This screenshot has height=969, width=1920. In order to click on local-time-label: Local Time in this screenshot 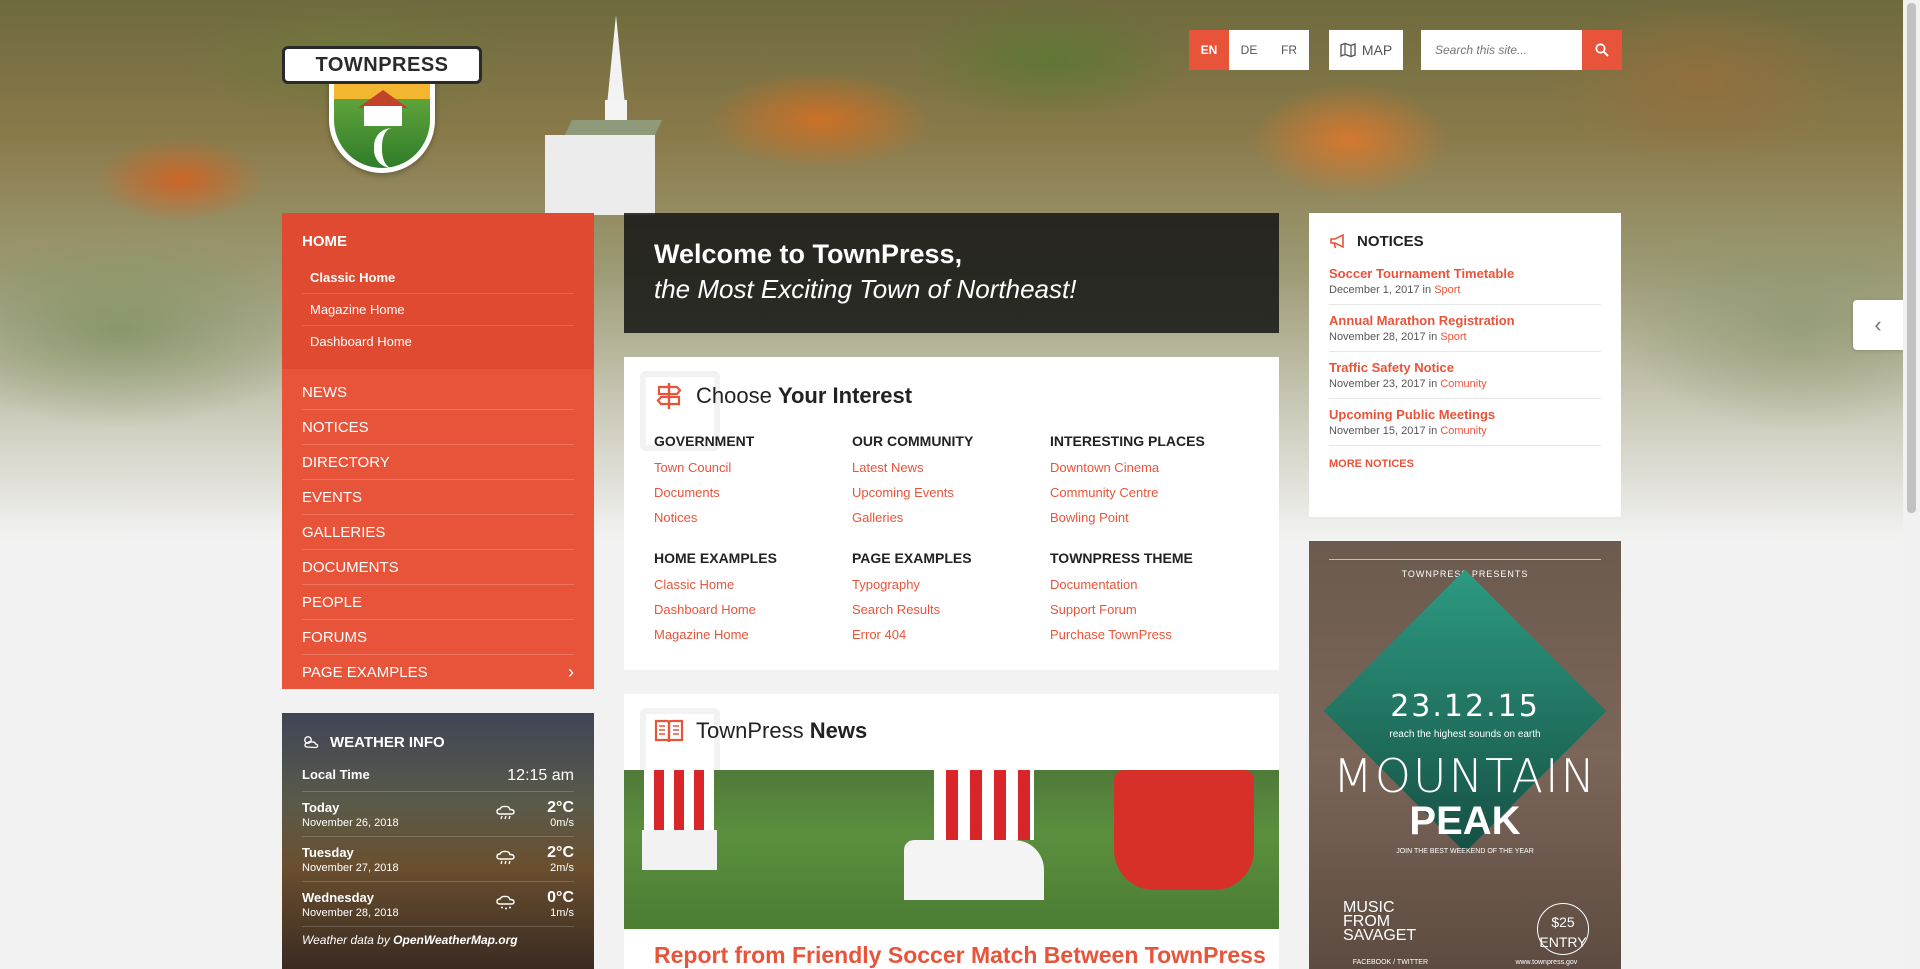, I will do `click(336, 774)`.